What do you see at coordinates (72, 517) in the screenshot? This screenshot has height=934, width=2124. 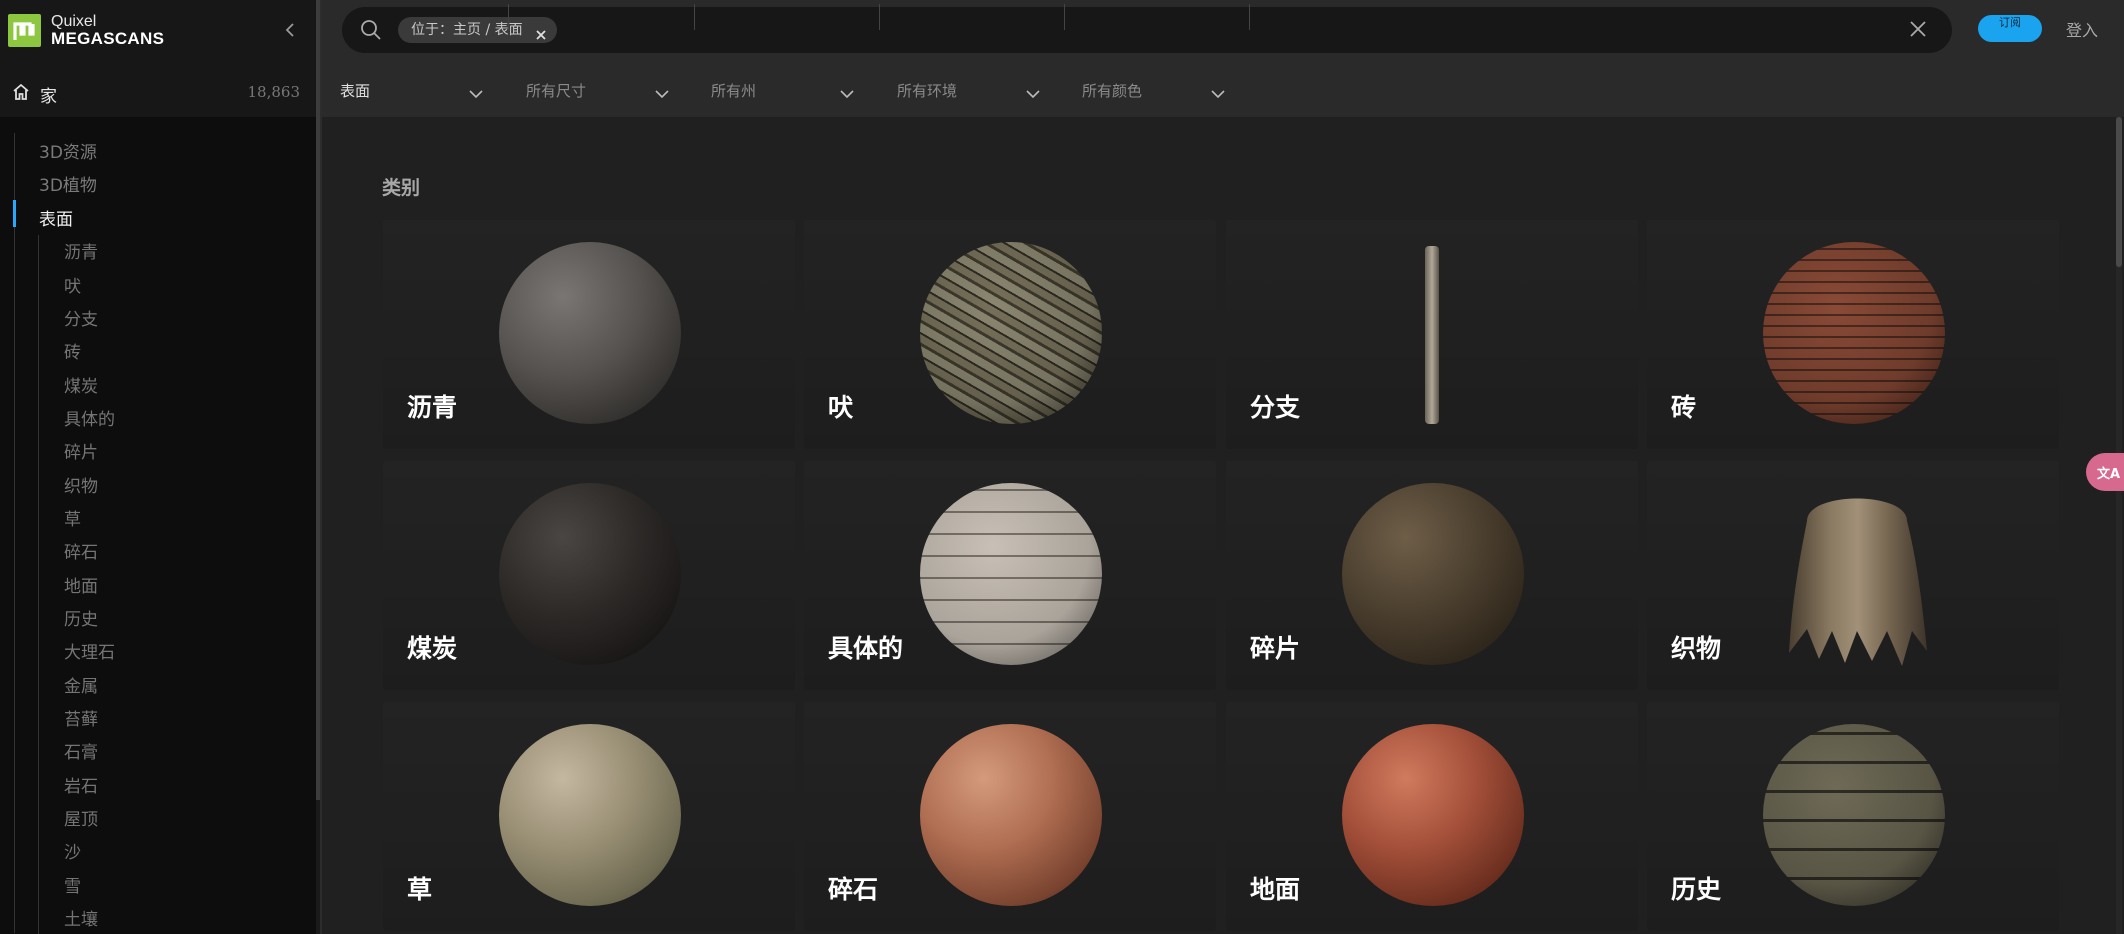 I see `sidebar-subitem: 草` at bounding box center [72, 517].